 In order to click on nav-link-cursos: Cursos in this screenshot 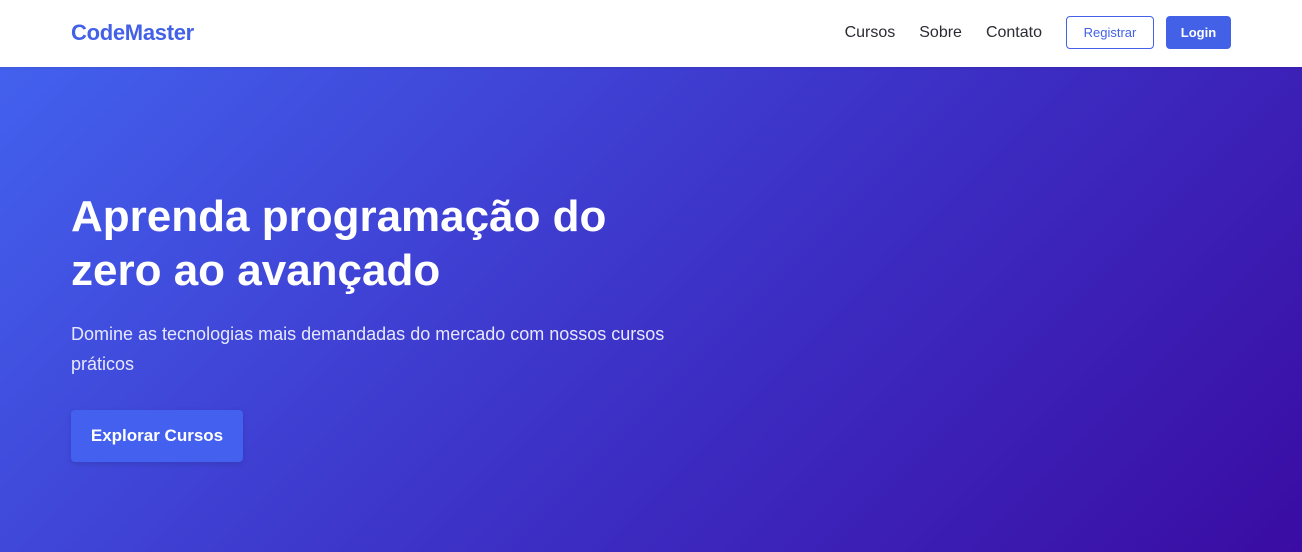, I will do `click(870, 33)`.